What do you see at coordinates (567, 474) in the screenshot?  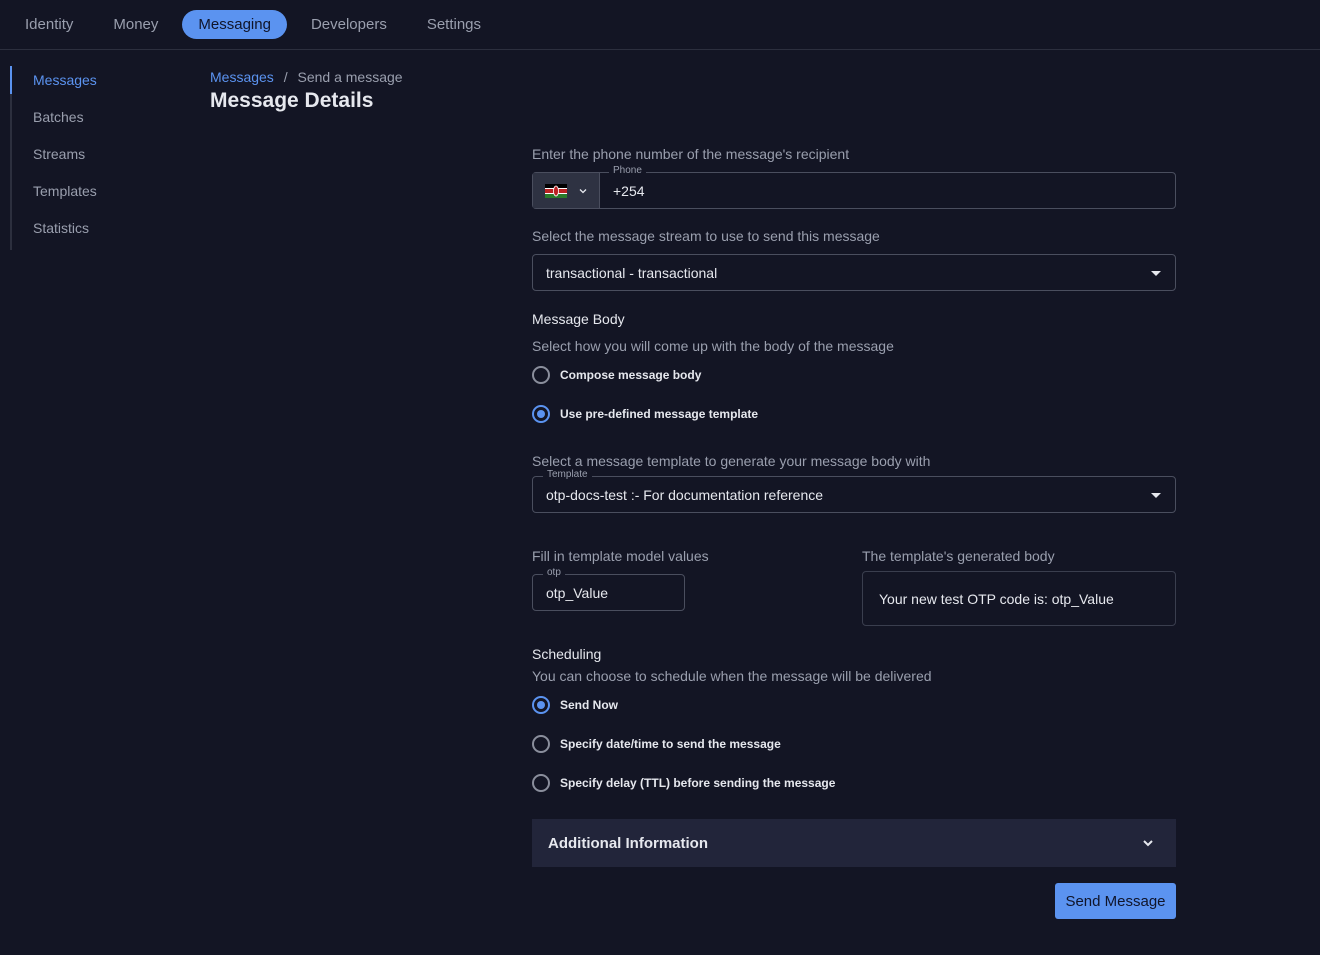 I see `template-float-label: Template` at bounding box center [567, 474].